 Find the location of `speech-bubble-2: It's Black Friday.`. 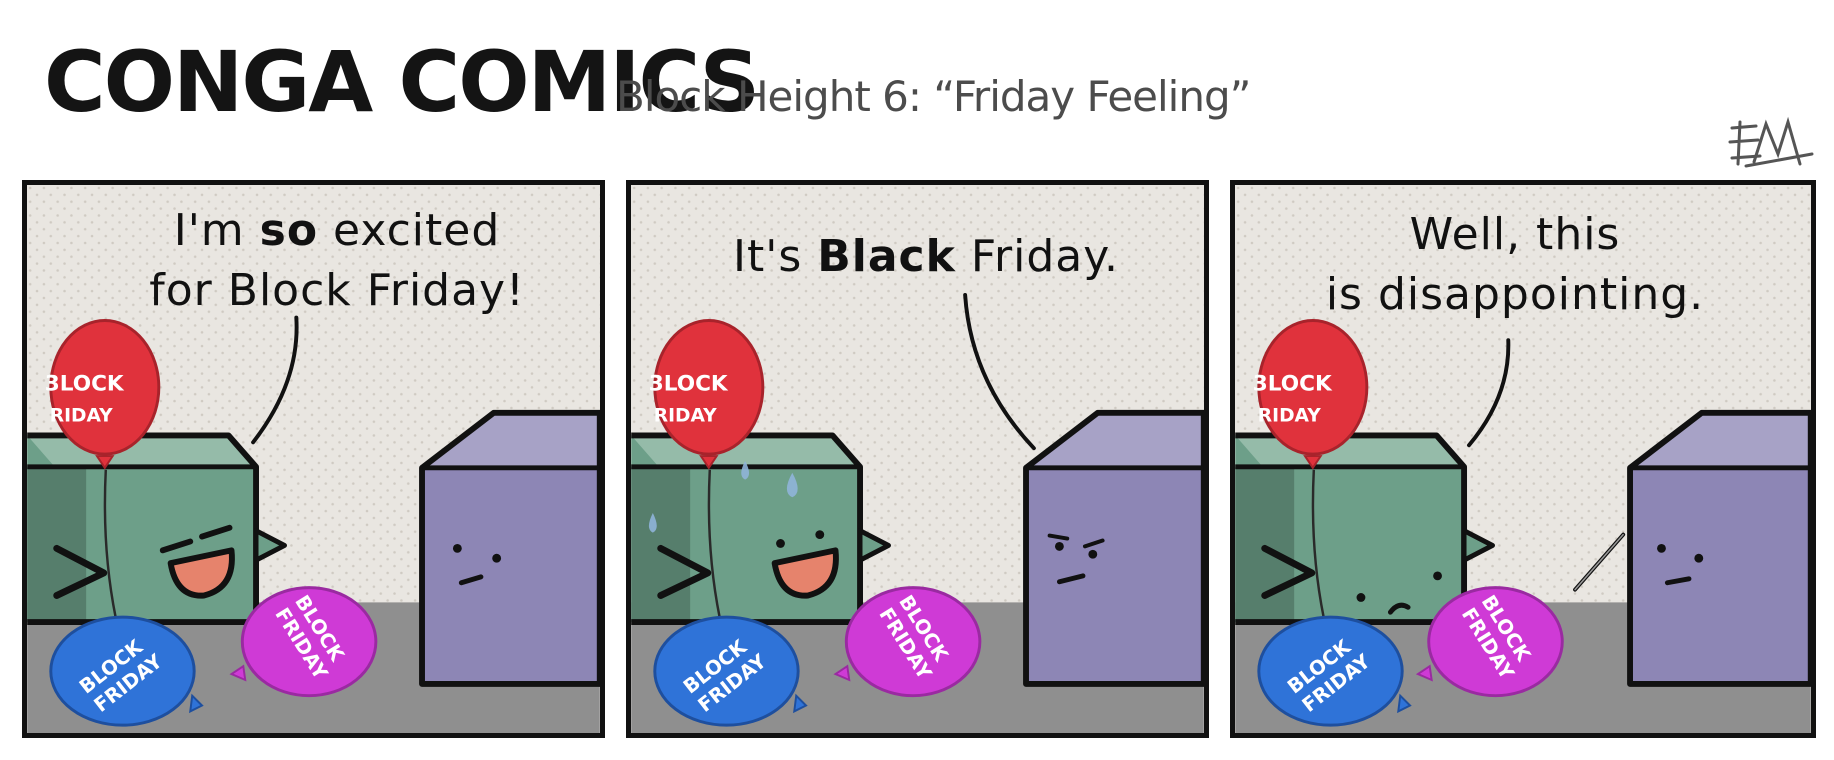

speech-bubble-2: It's Black Friday. is located at coordinates (926, 257).